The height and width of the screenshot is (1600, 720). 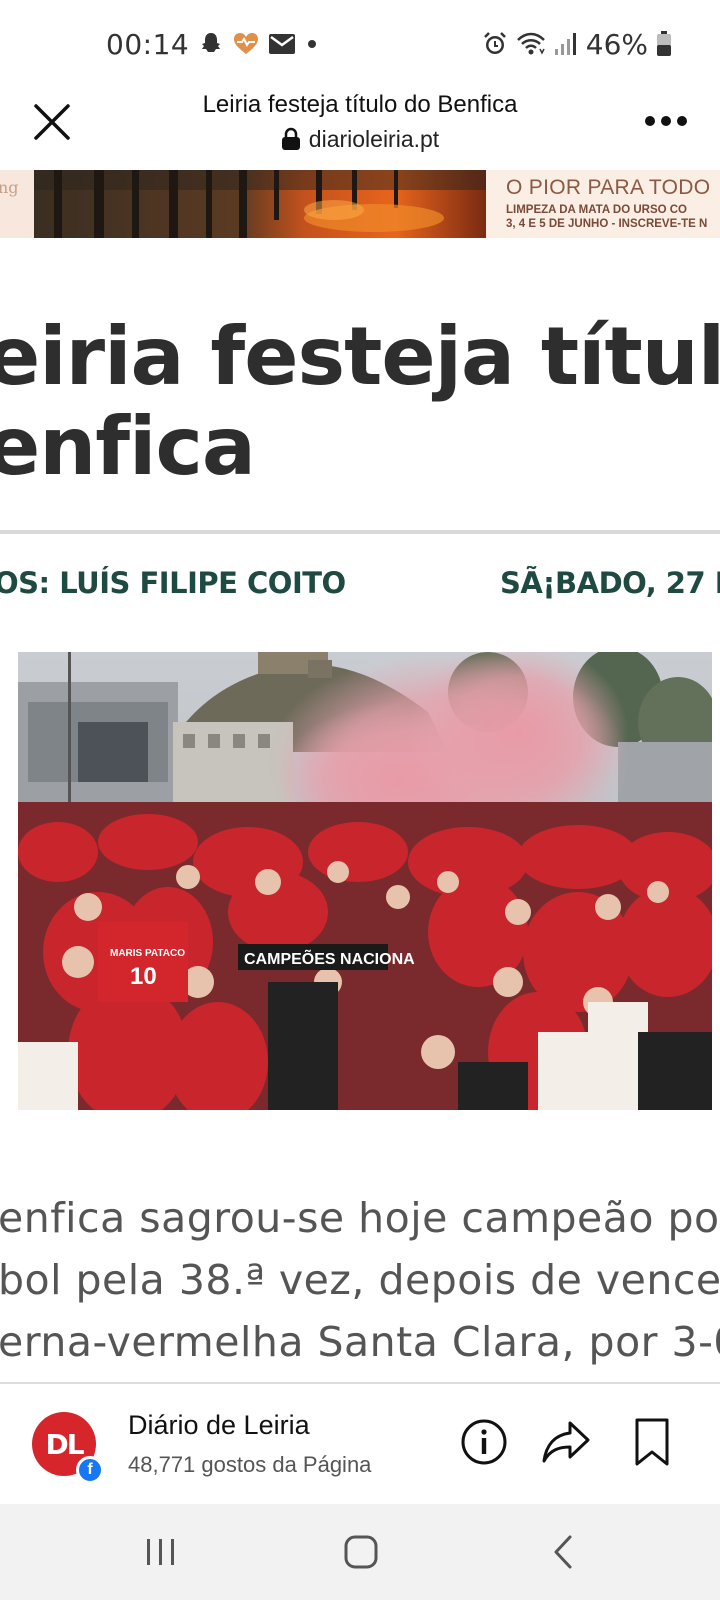 I want to click on battery-icon, so click(x=664, y=44).